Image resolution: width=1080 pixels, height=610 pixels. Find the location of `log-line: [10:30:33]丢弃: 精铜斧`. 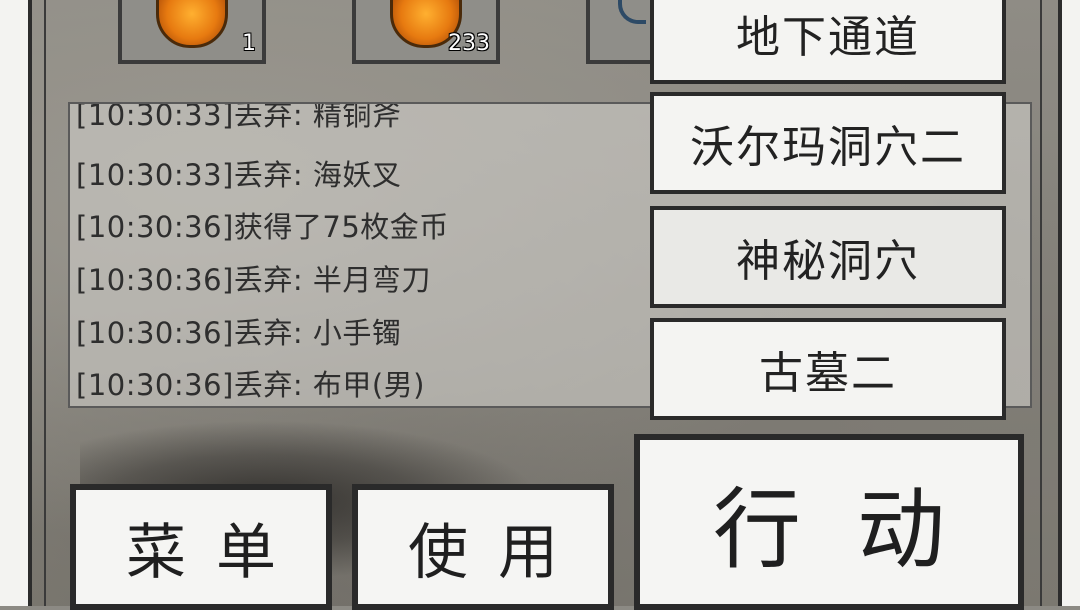

log-line: [10:30:33]丢弃: 精铜斧 is located at coordinates (239, 117).